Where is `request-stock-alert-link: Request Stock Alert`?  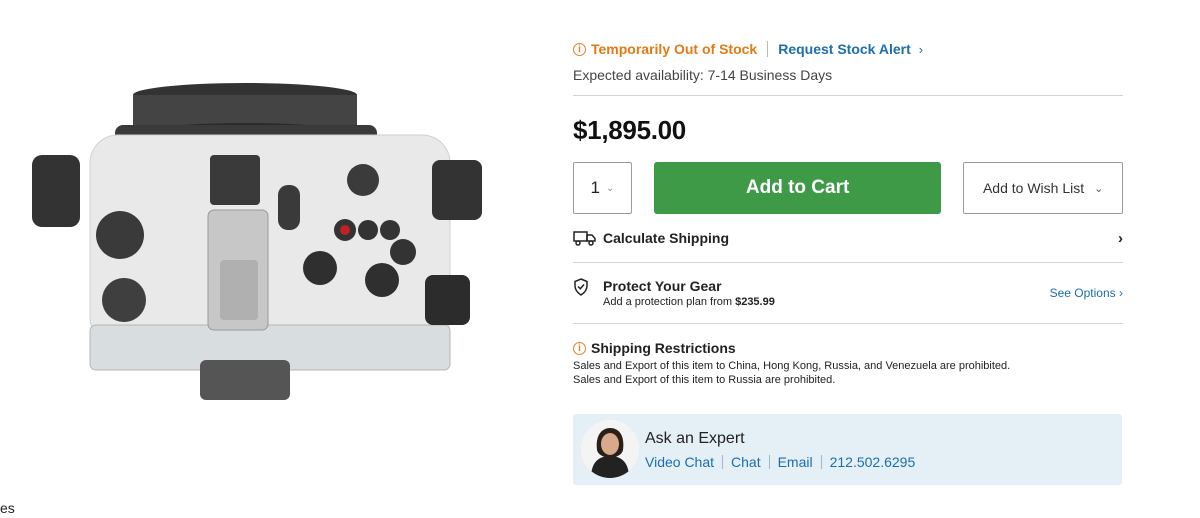
request-stock-alert-link: Request Stock Alert is located at coordinates (844, 49).